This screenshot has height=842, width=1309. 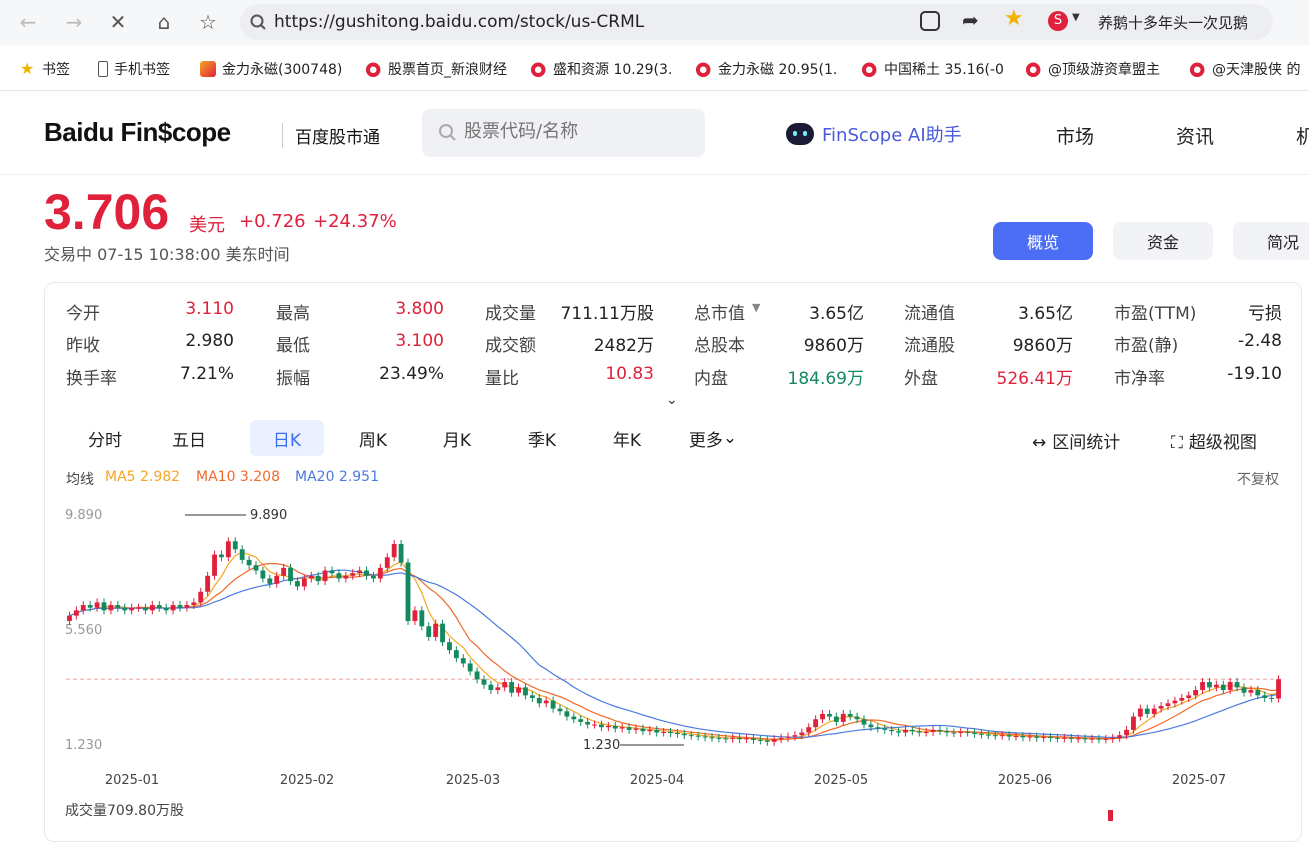 I want to click on kline-tab: 分时, so click(x=105, y=438).